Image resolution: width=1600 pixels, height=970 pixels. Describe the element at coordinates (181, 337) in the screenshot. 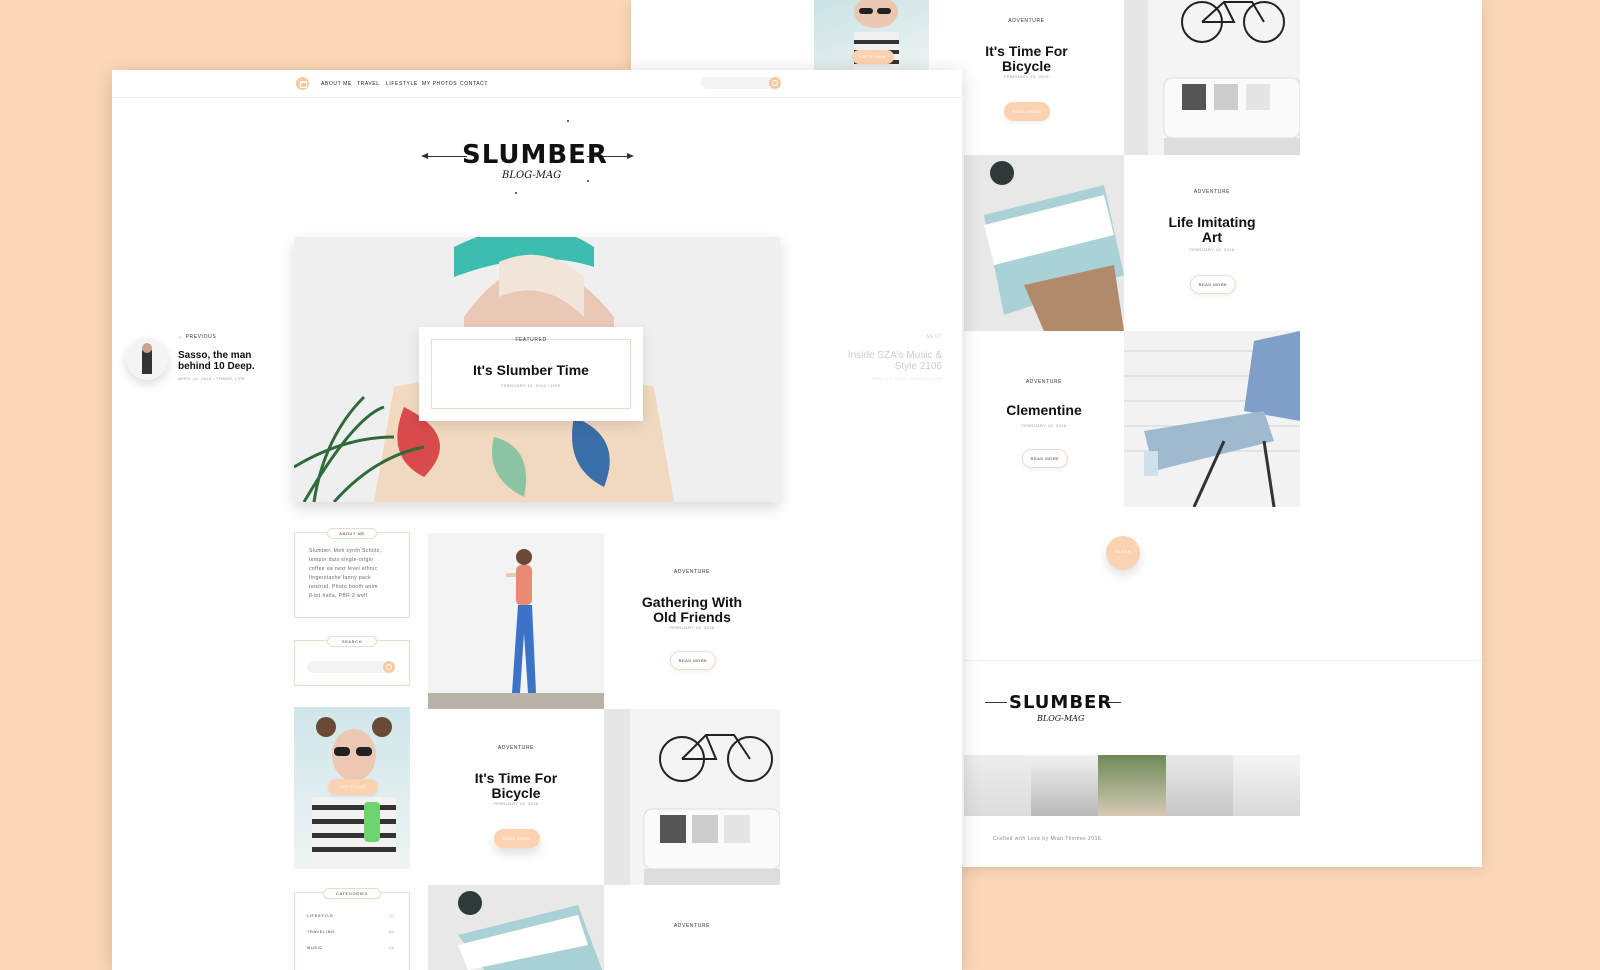

I see `arrow-left-icon: ←` at that location.